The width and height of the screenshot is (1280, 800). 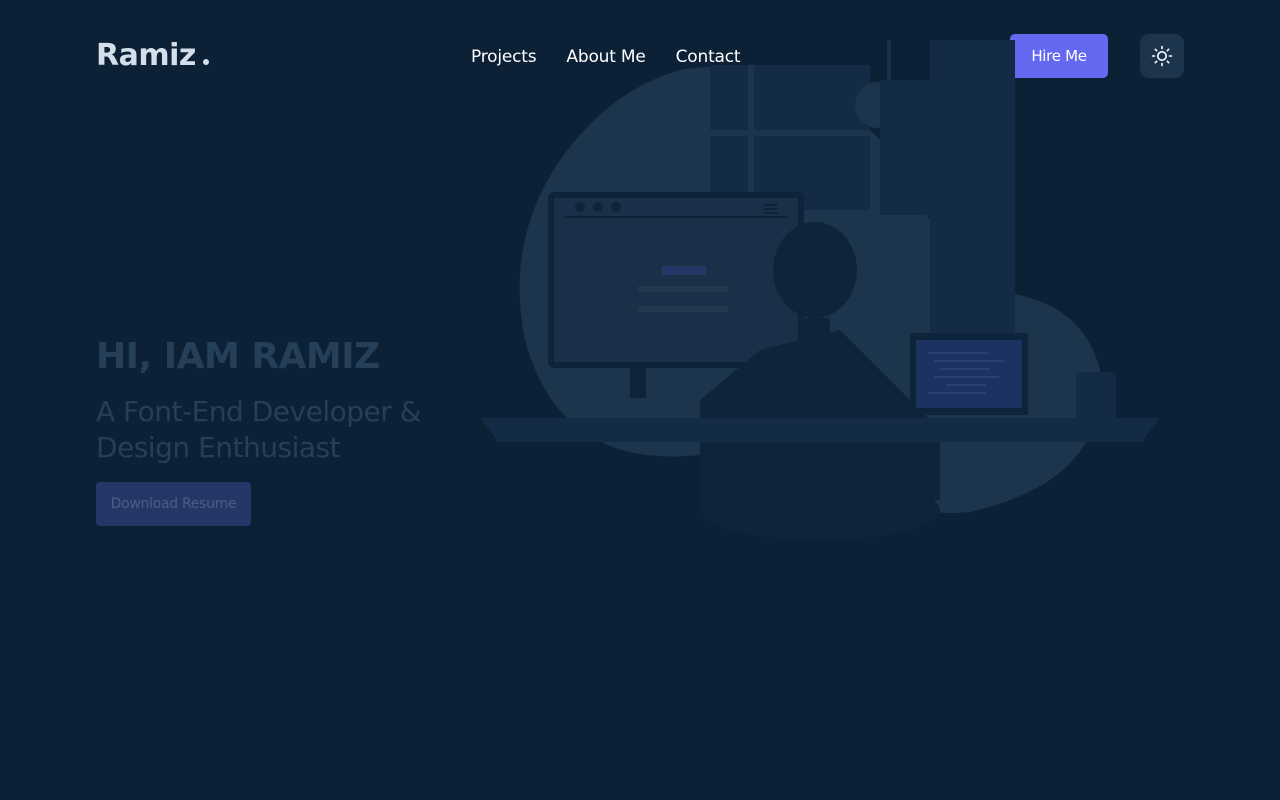 What do you see at coordinates (258, 429) in the screenshot?
I see `hero-subtitle: A Font-End Developer & Design Enthusiast` at bounding box center [258, 429].